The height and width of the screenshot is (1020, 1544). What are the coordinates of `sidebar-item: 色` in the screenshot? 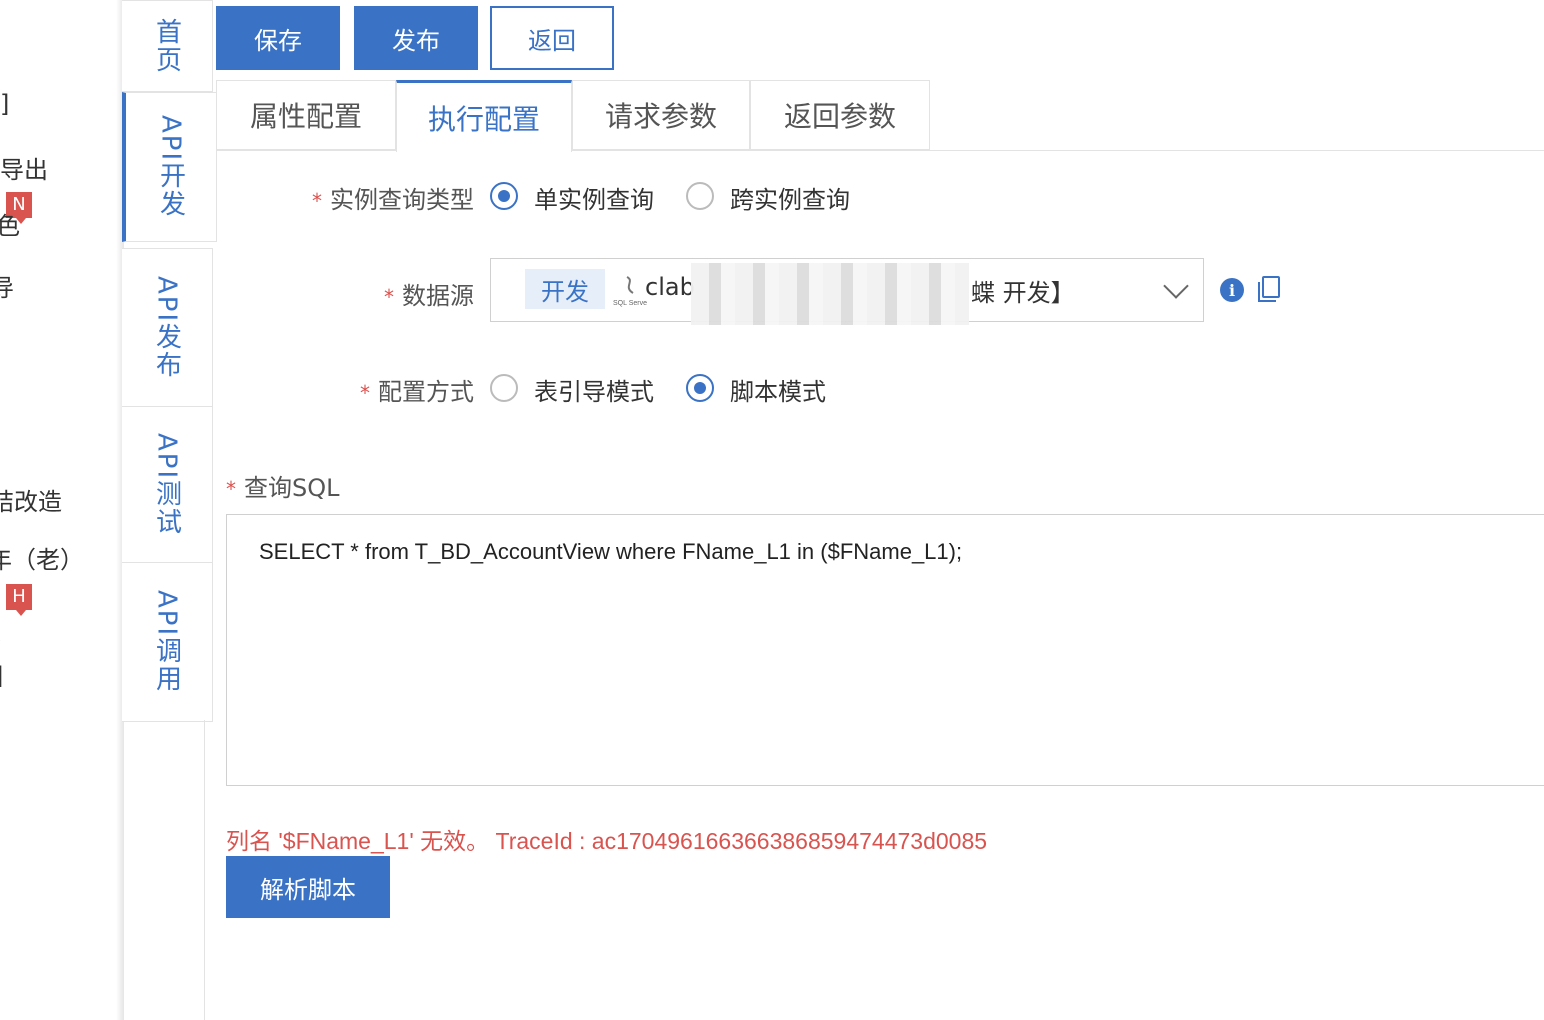 It's located at (10, 223).